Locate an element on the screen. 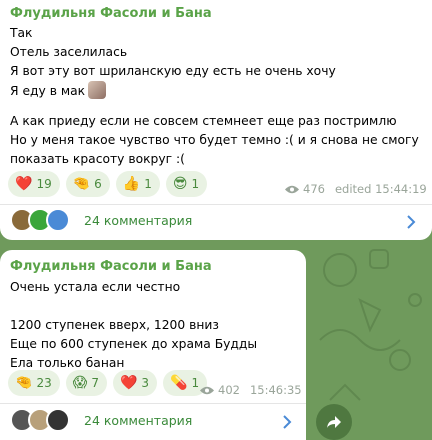 The height and width of the screenshot is (440, 432). reaction-count: 23 is located at coordinates (44, 383).